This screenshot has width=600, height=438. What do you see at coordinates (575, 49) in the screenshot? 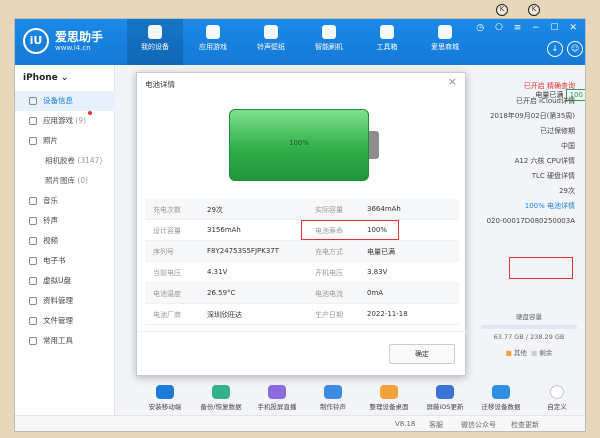
I see `user-icon: ☺` at bounding box center [575, 49].